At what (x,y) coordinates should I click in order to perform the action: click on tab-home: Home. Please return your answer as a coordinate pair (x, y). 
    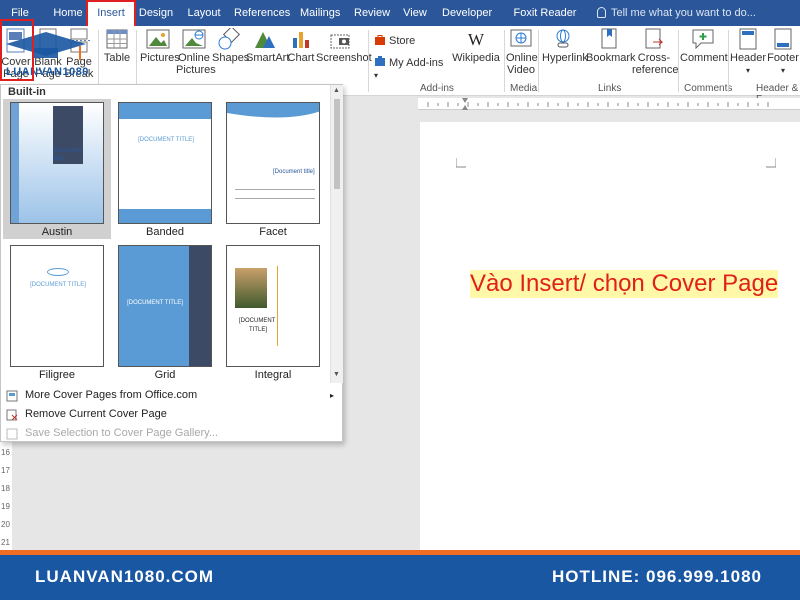
    Looking at the image, I should click on (68, 13).